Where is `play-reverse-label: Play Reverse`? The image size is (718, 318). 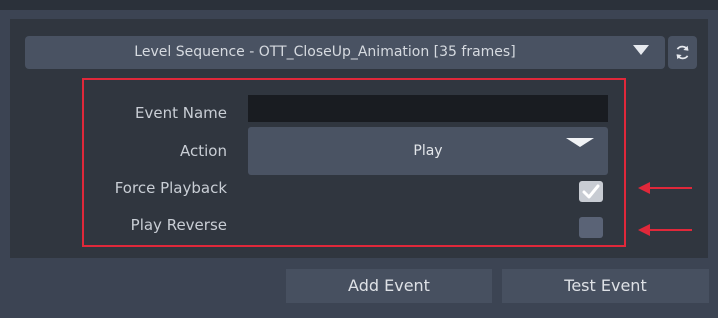
play-reverse-label: Play Reverse is located at coordinates (178, 225).